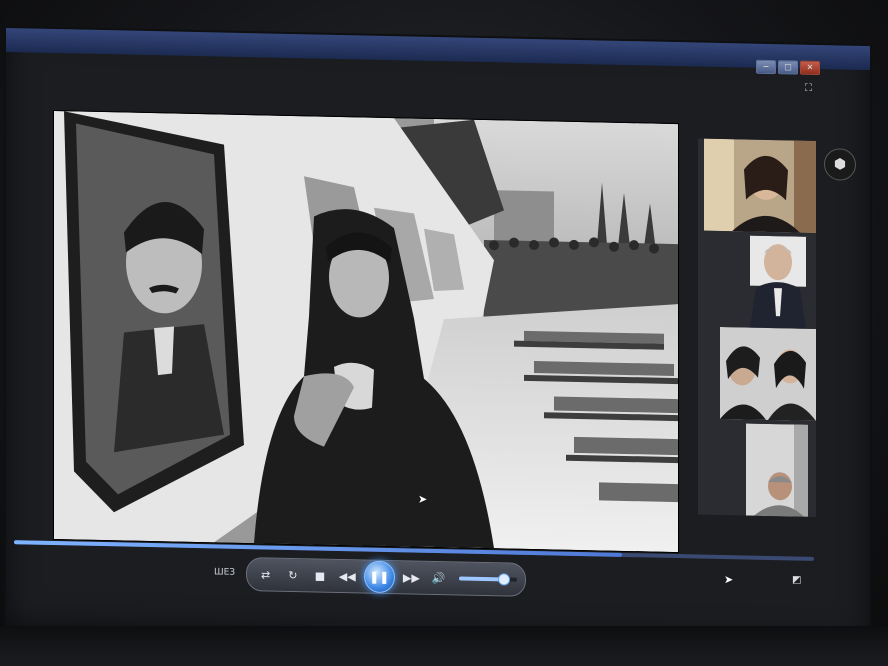 The width and height of the screenshot is (888, 666). I want to click on close-button: ✕, so click(810, 68).